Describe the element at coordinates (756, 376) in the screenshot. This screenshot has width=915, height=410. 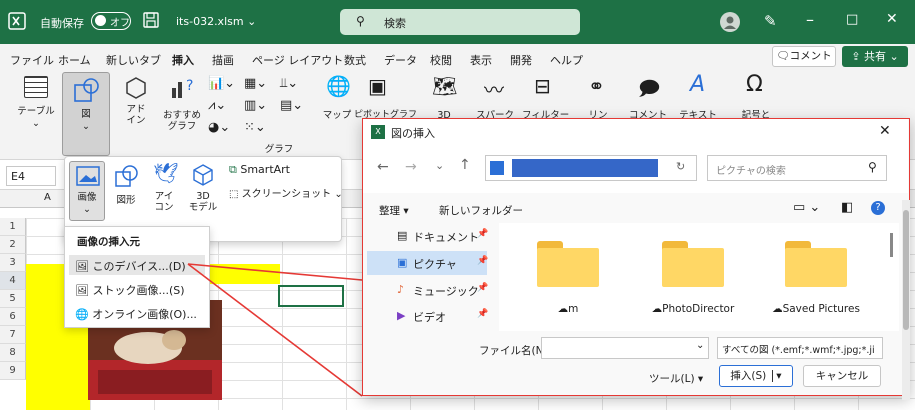
I see `insert-button: 挿入(S) ▾` at that location.